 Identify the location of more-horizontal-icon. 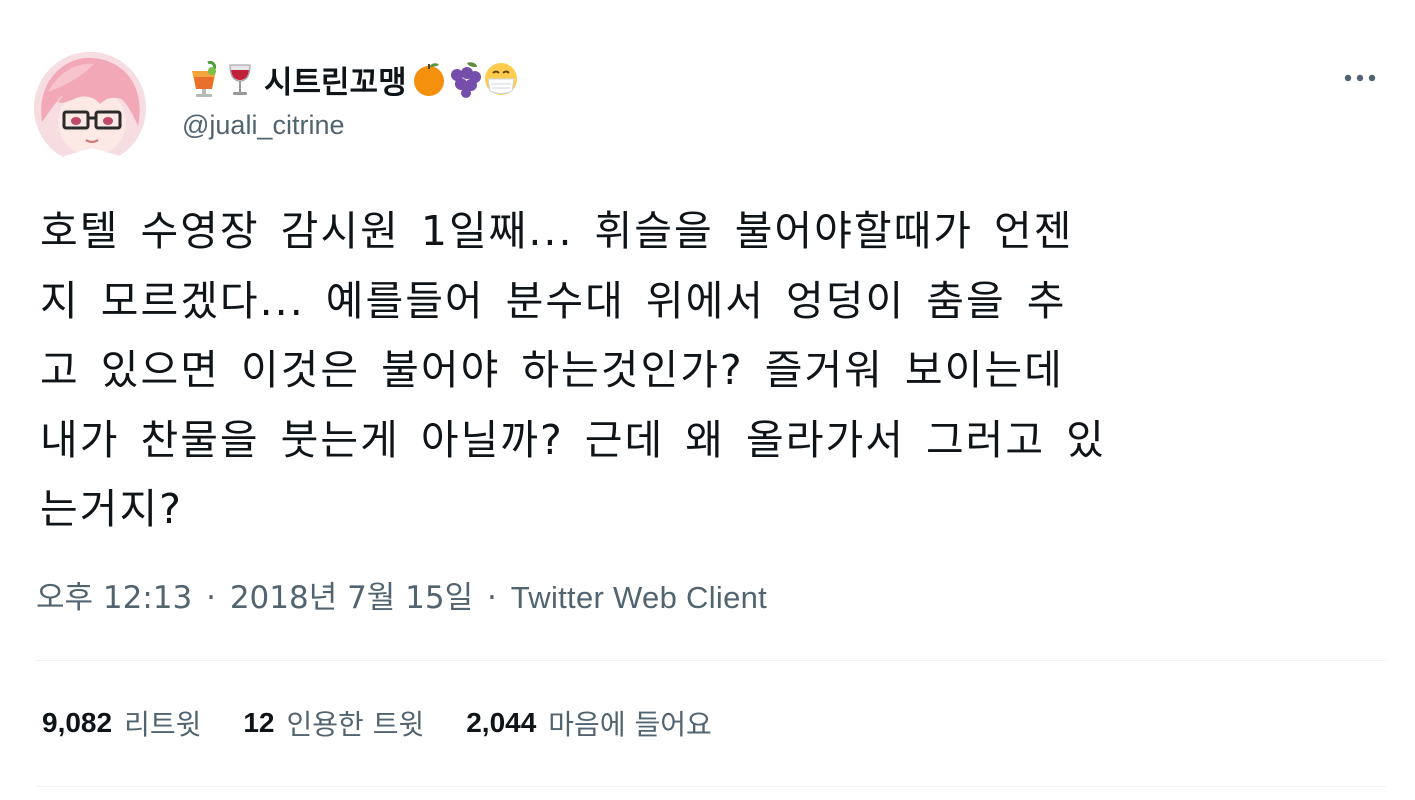
(1360, 78).